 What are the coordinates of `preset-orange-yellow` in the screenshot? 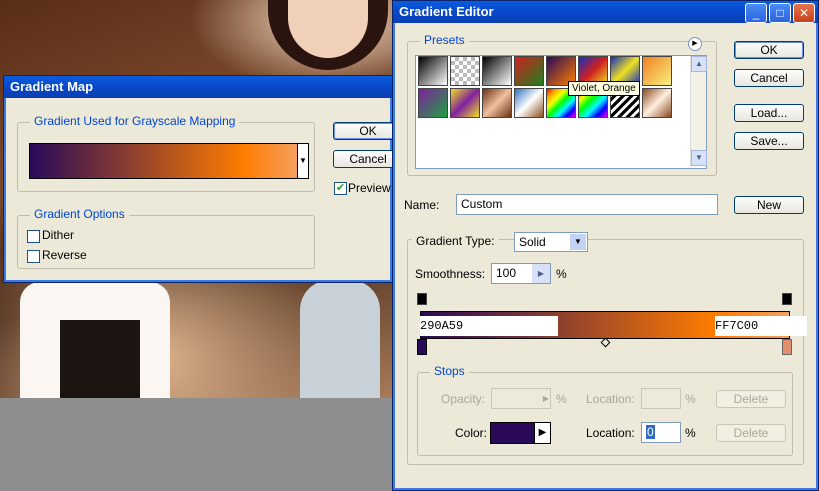 It's located at (657, 71).